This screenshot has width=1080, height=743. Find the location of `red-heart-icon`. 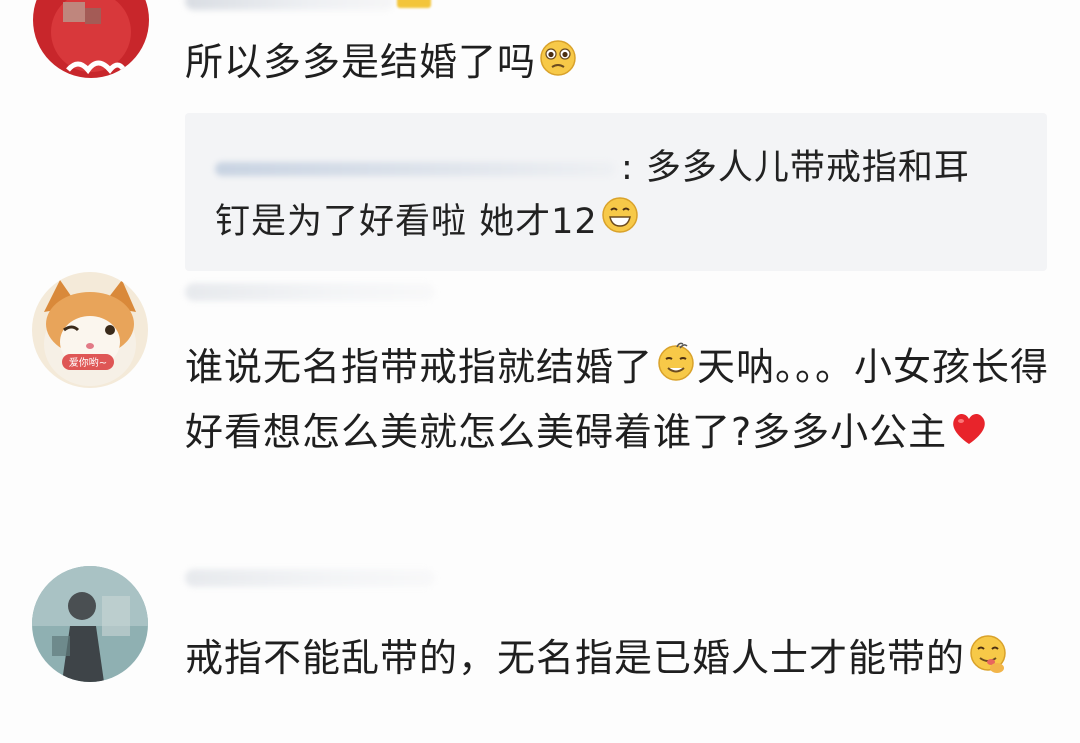

red-heart-icon is located at coordinates (969, 434).